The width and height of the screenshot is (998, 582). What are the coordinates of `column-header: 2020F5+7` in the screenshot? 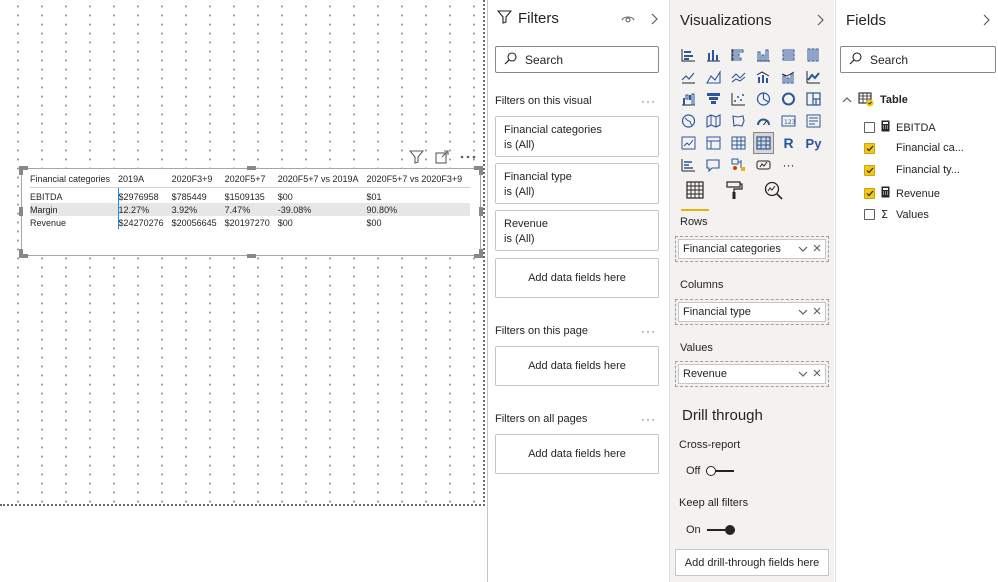 It's located at (251, 180).